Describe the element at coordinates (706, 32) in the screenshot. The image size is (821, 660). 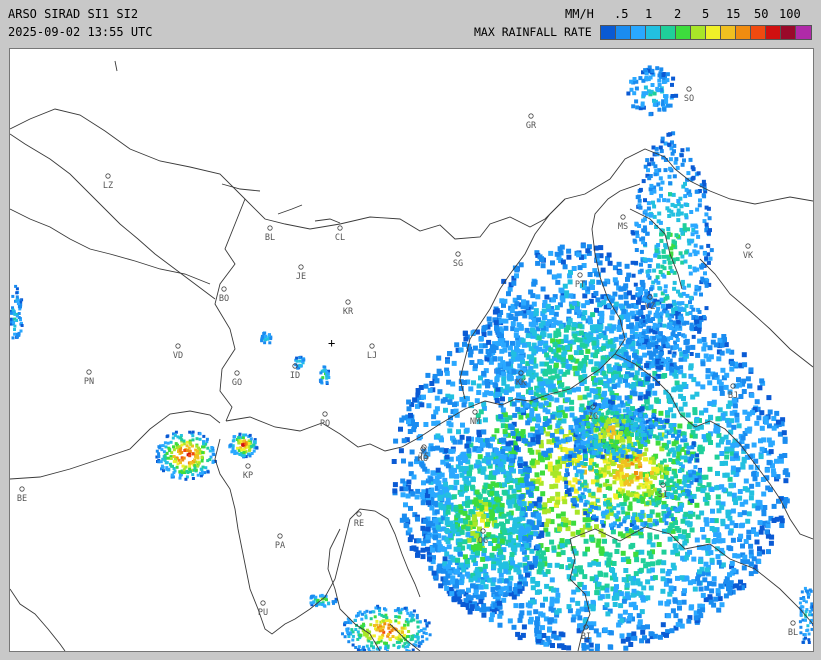
I see `color-scale-bar` at that location.